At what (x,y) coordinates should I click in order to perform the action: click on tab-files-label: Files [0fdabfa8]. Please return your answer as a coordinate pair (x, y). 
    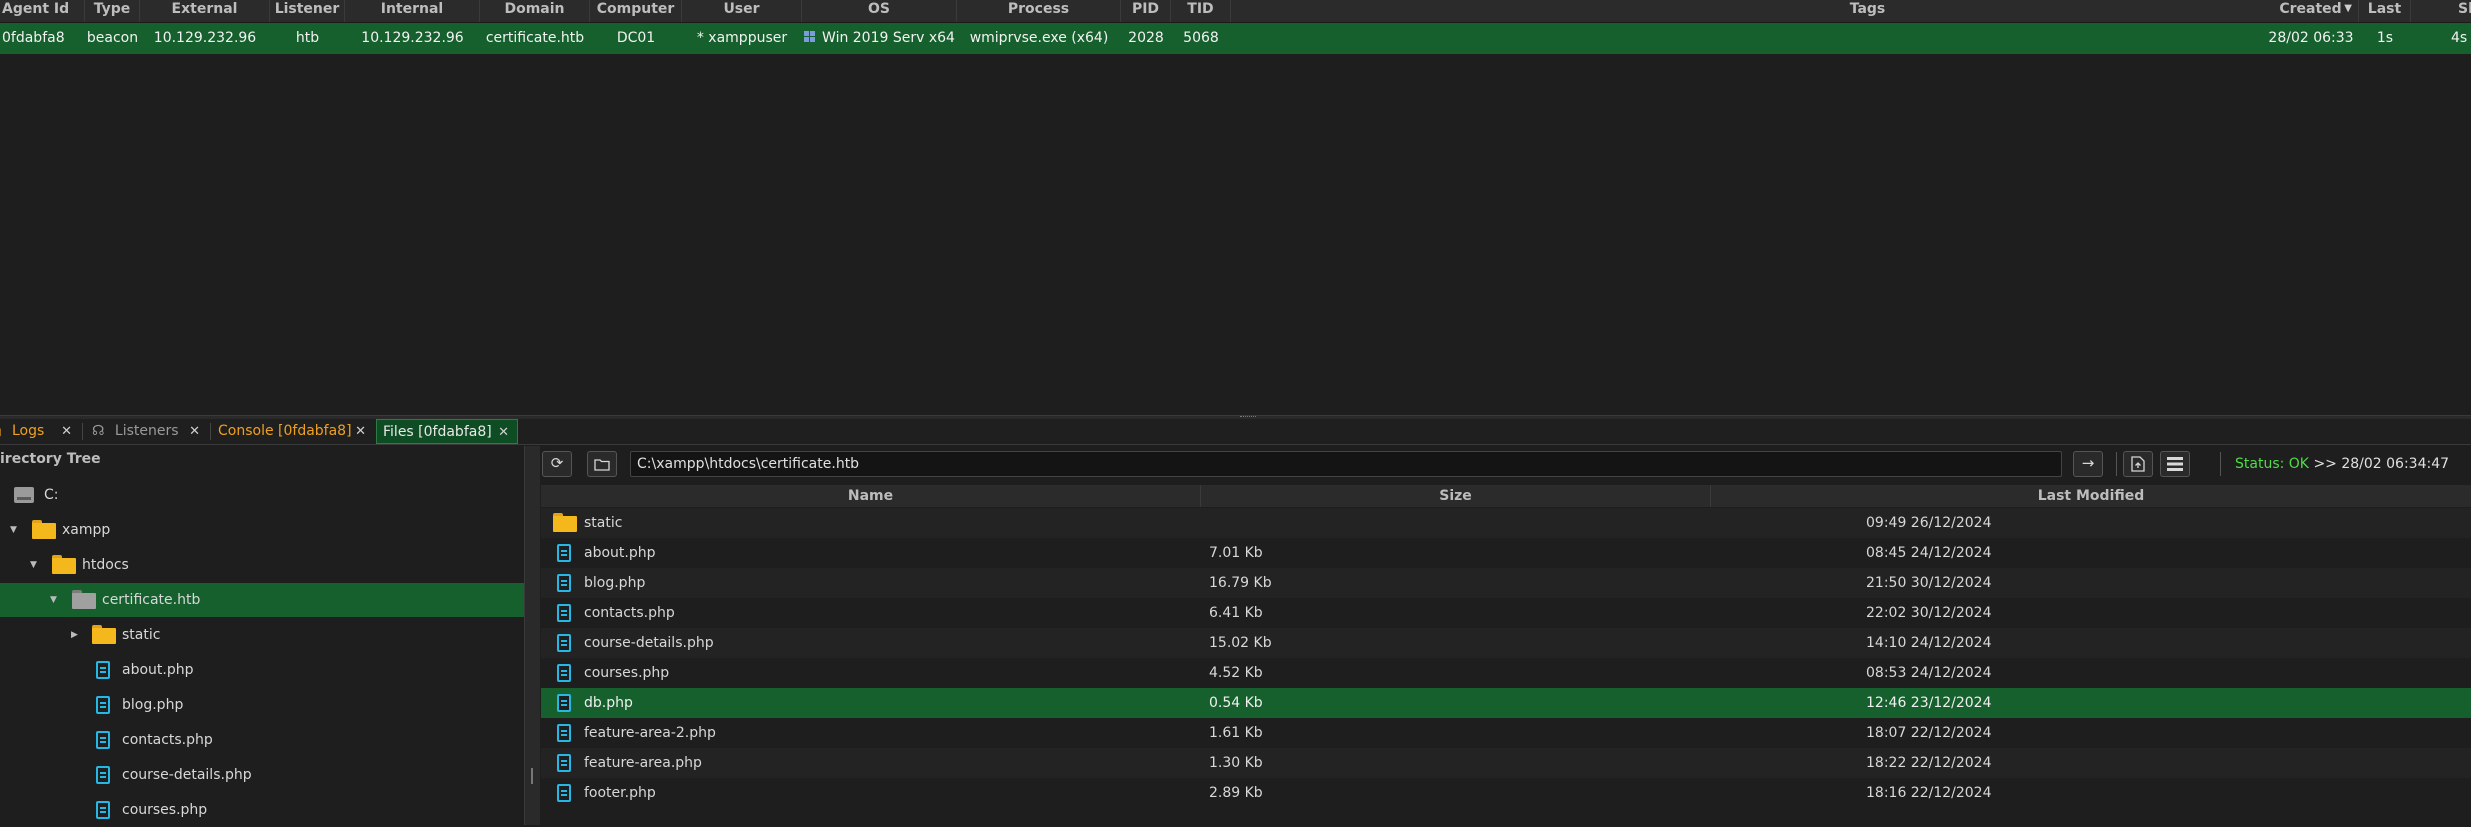
    Looking at the image, I should click on (437, 432).